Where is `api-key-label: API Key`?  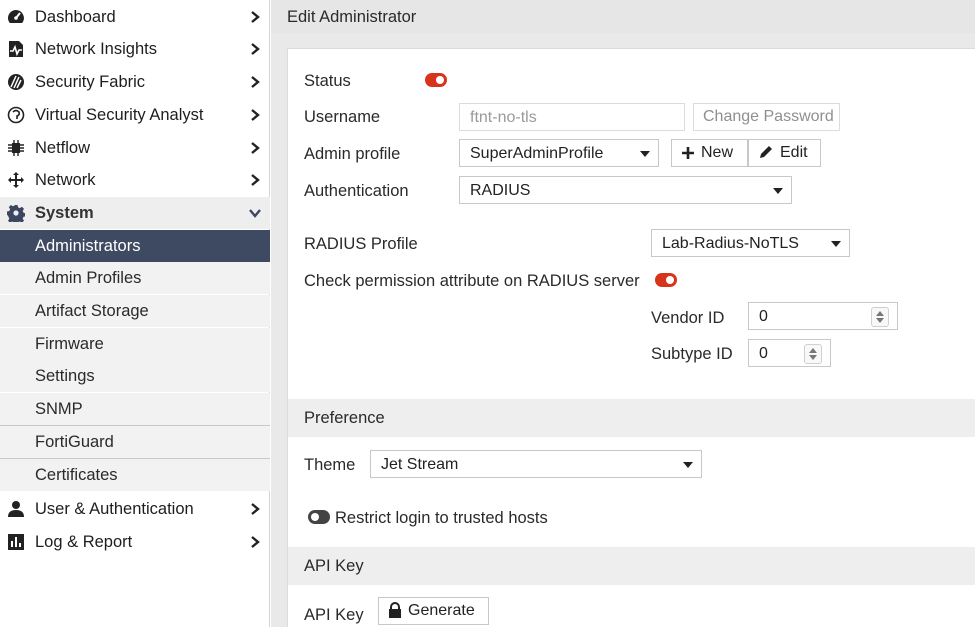 api-key-label: API Key is located at coordinates (334, 615).